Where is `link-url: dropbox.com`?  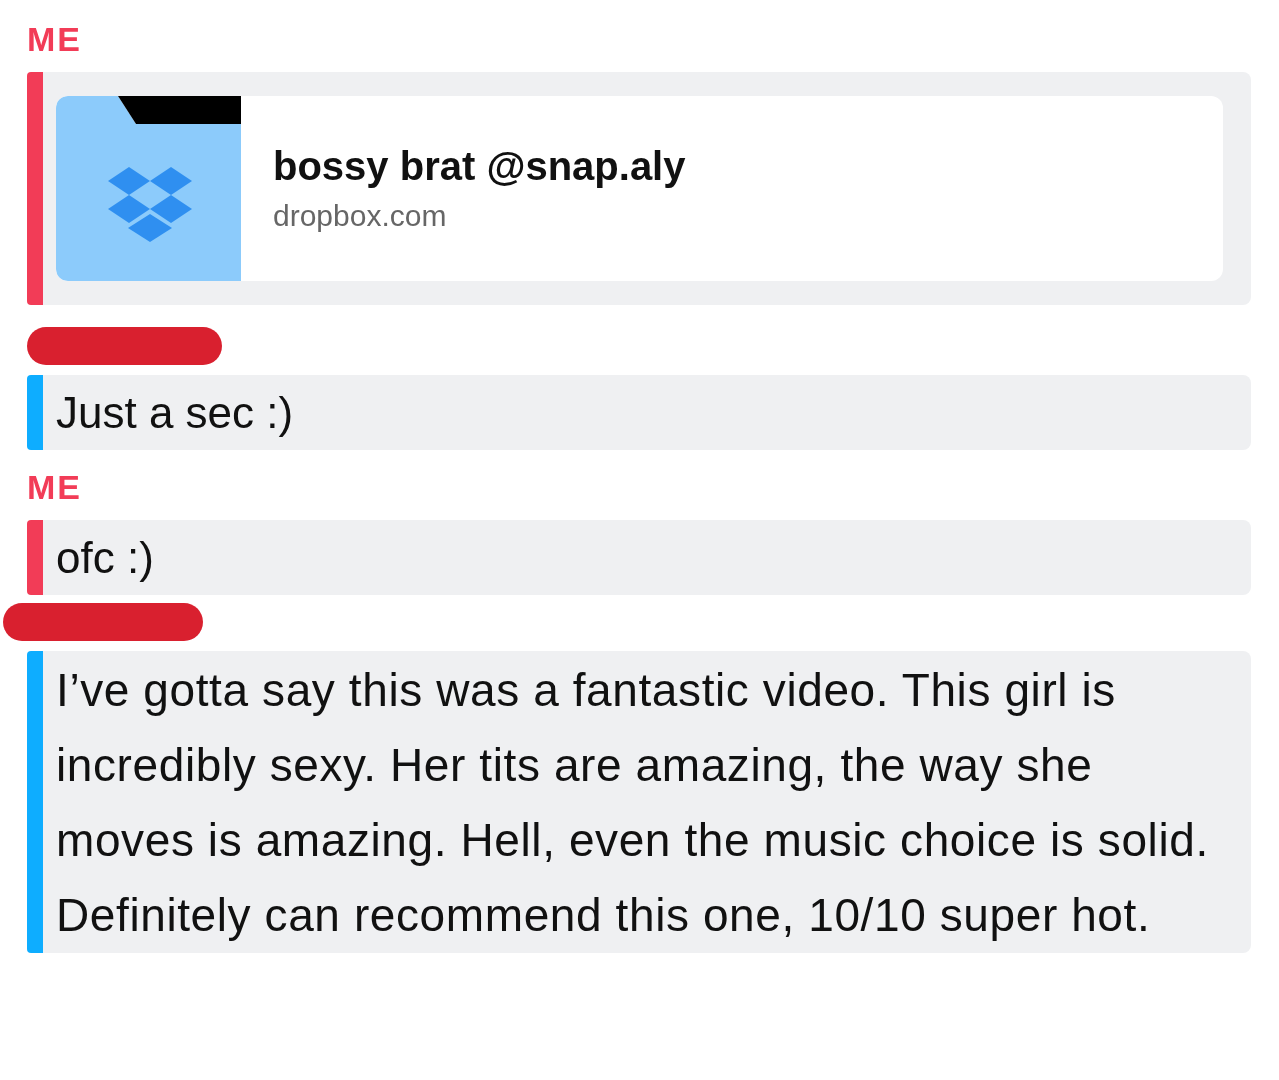
link-url: dropbox.com is located at coordinates (360, 216).